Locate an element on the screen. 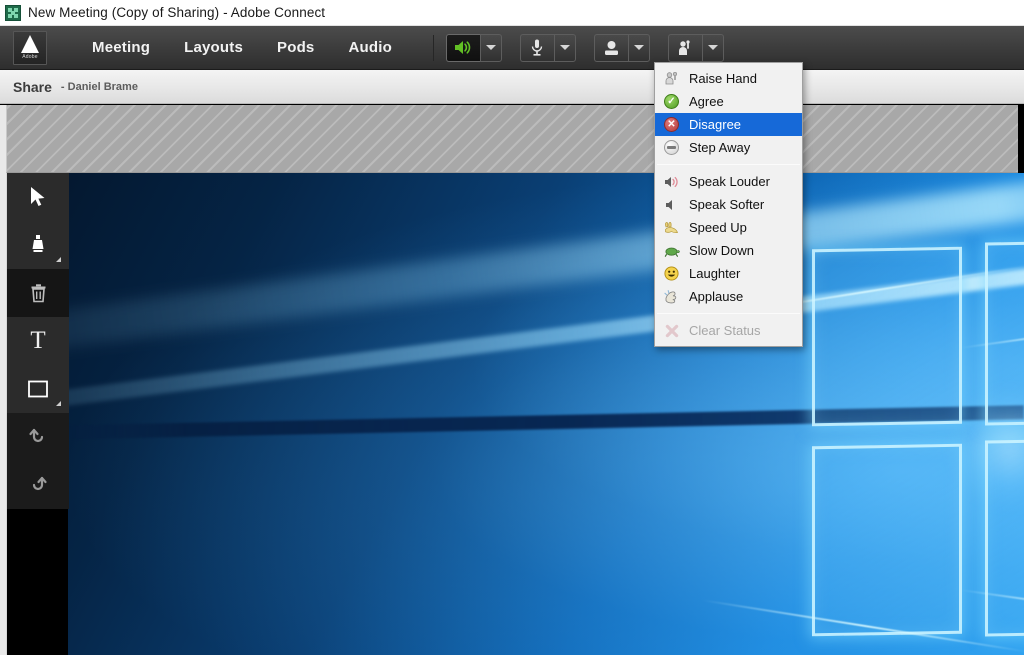  menu-item-applause: Applause is located at coordinates (728, 296).